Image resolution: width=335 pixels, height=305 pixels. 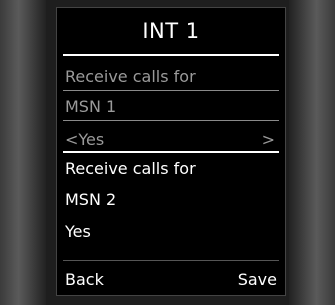 I want to click on save-softkey: Save, so click(x=257, y=280).